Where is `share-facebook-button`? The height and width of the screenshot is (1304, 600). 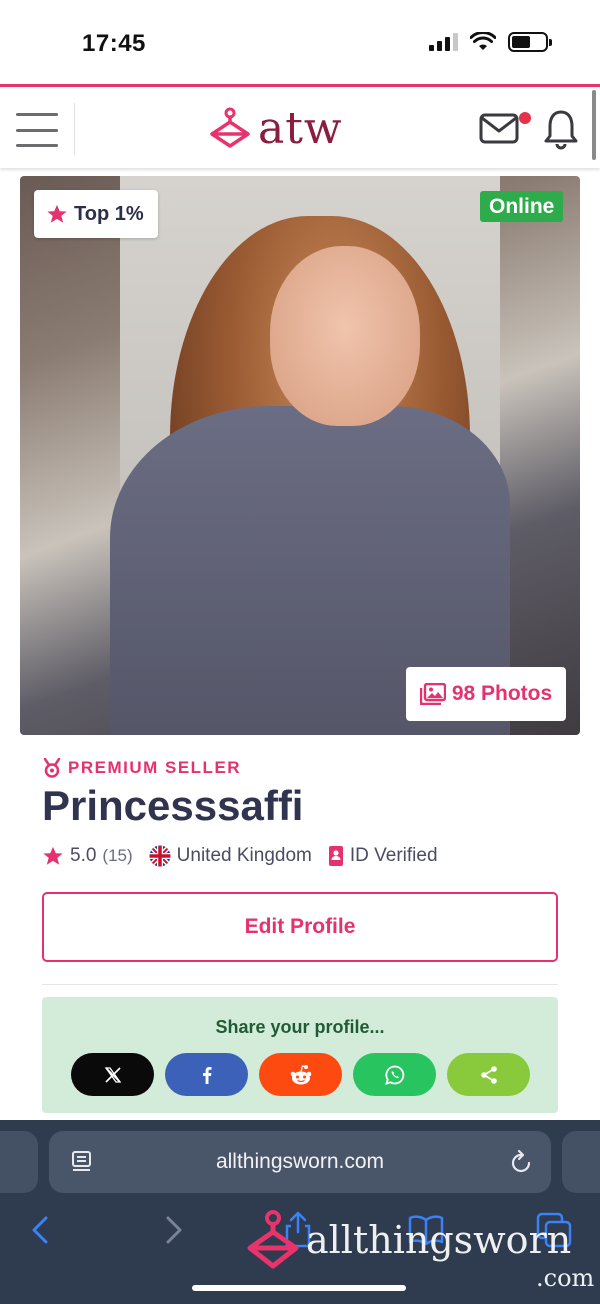 share-facebook-button is located at coordinates (206, 1074).